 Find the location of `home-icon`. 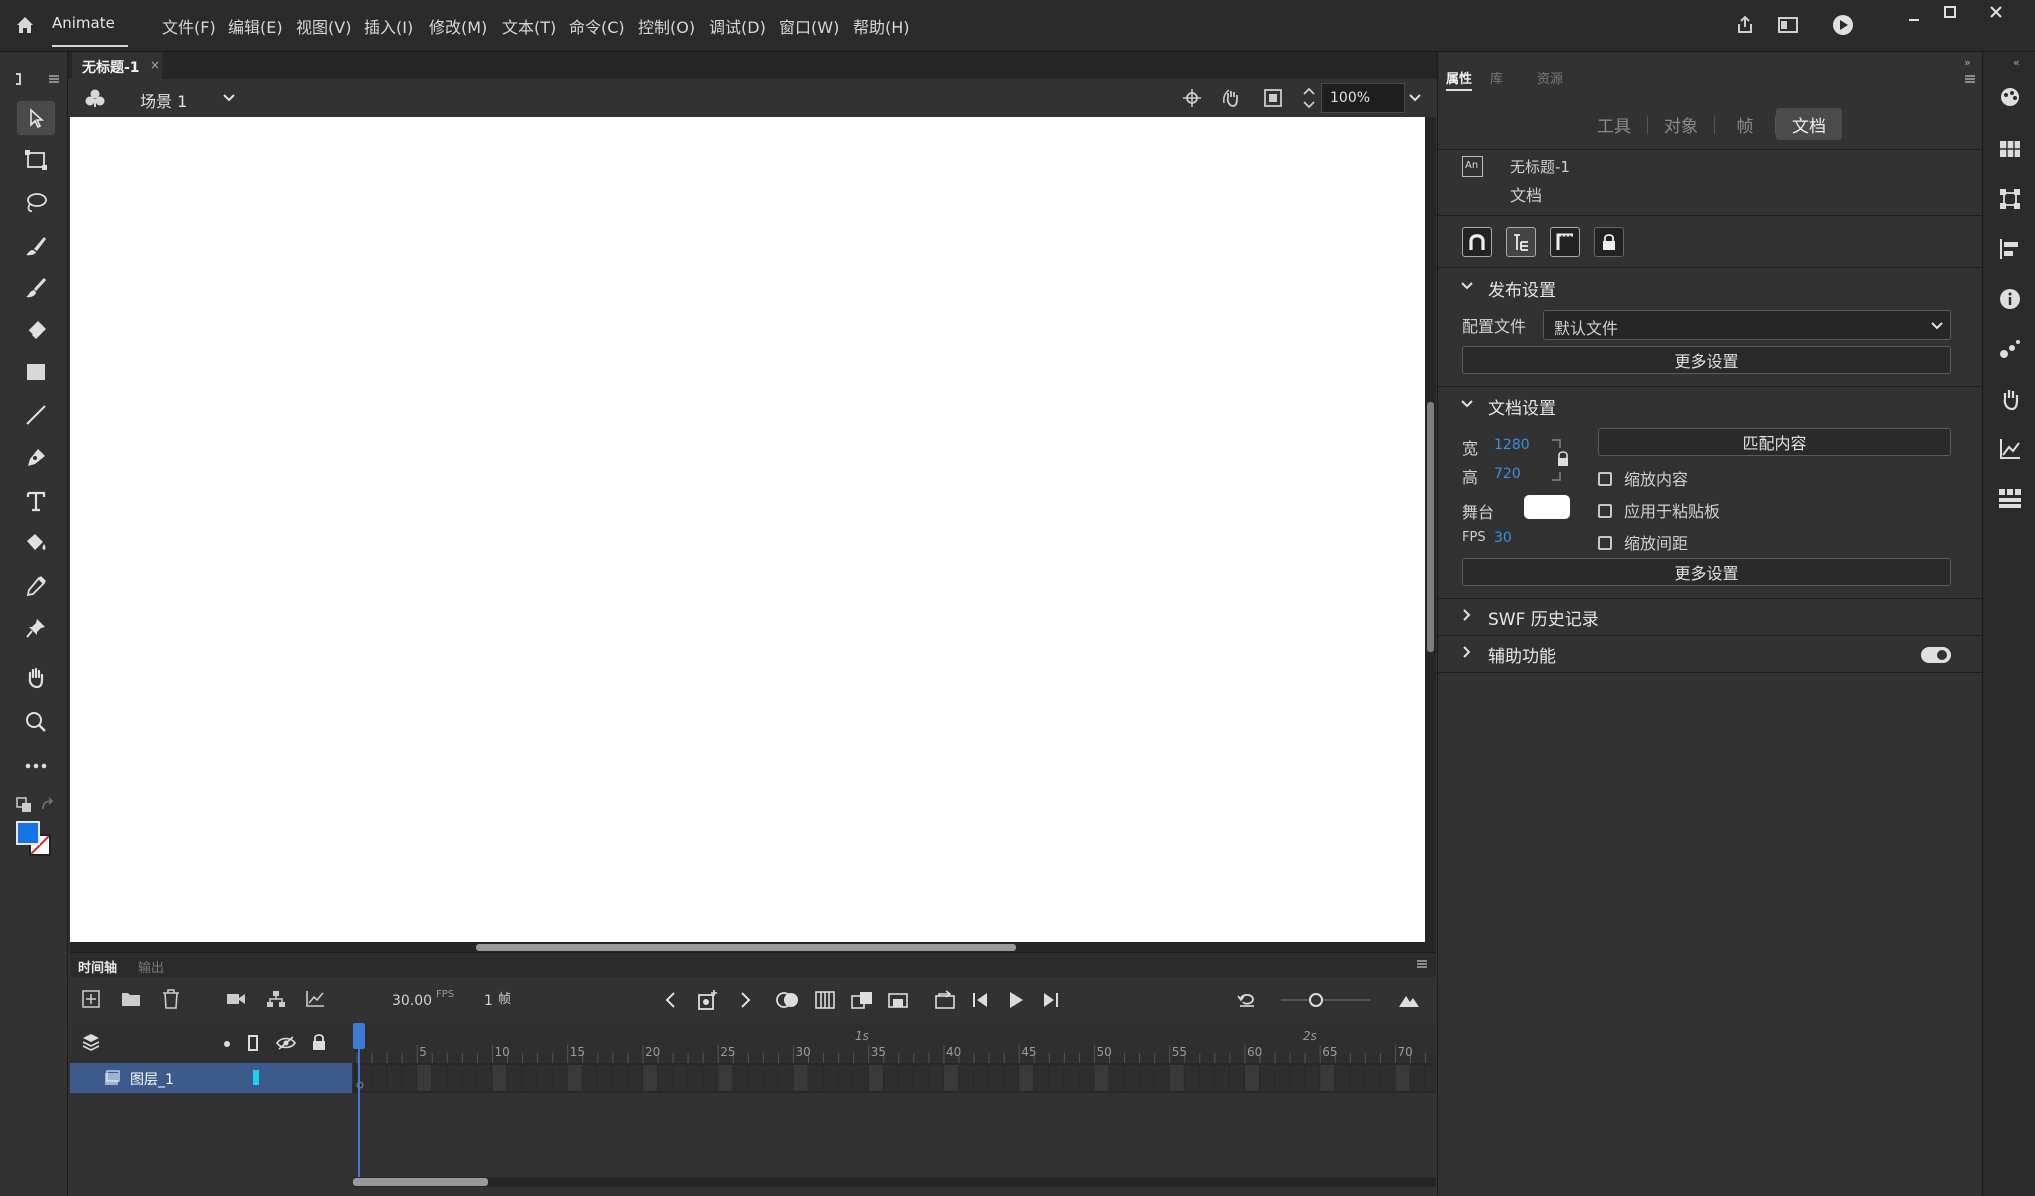

home-icon is located at coordinates (25, 25).